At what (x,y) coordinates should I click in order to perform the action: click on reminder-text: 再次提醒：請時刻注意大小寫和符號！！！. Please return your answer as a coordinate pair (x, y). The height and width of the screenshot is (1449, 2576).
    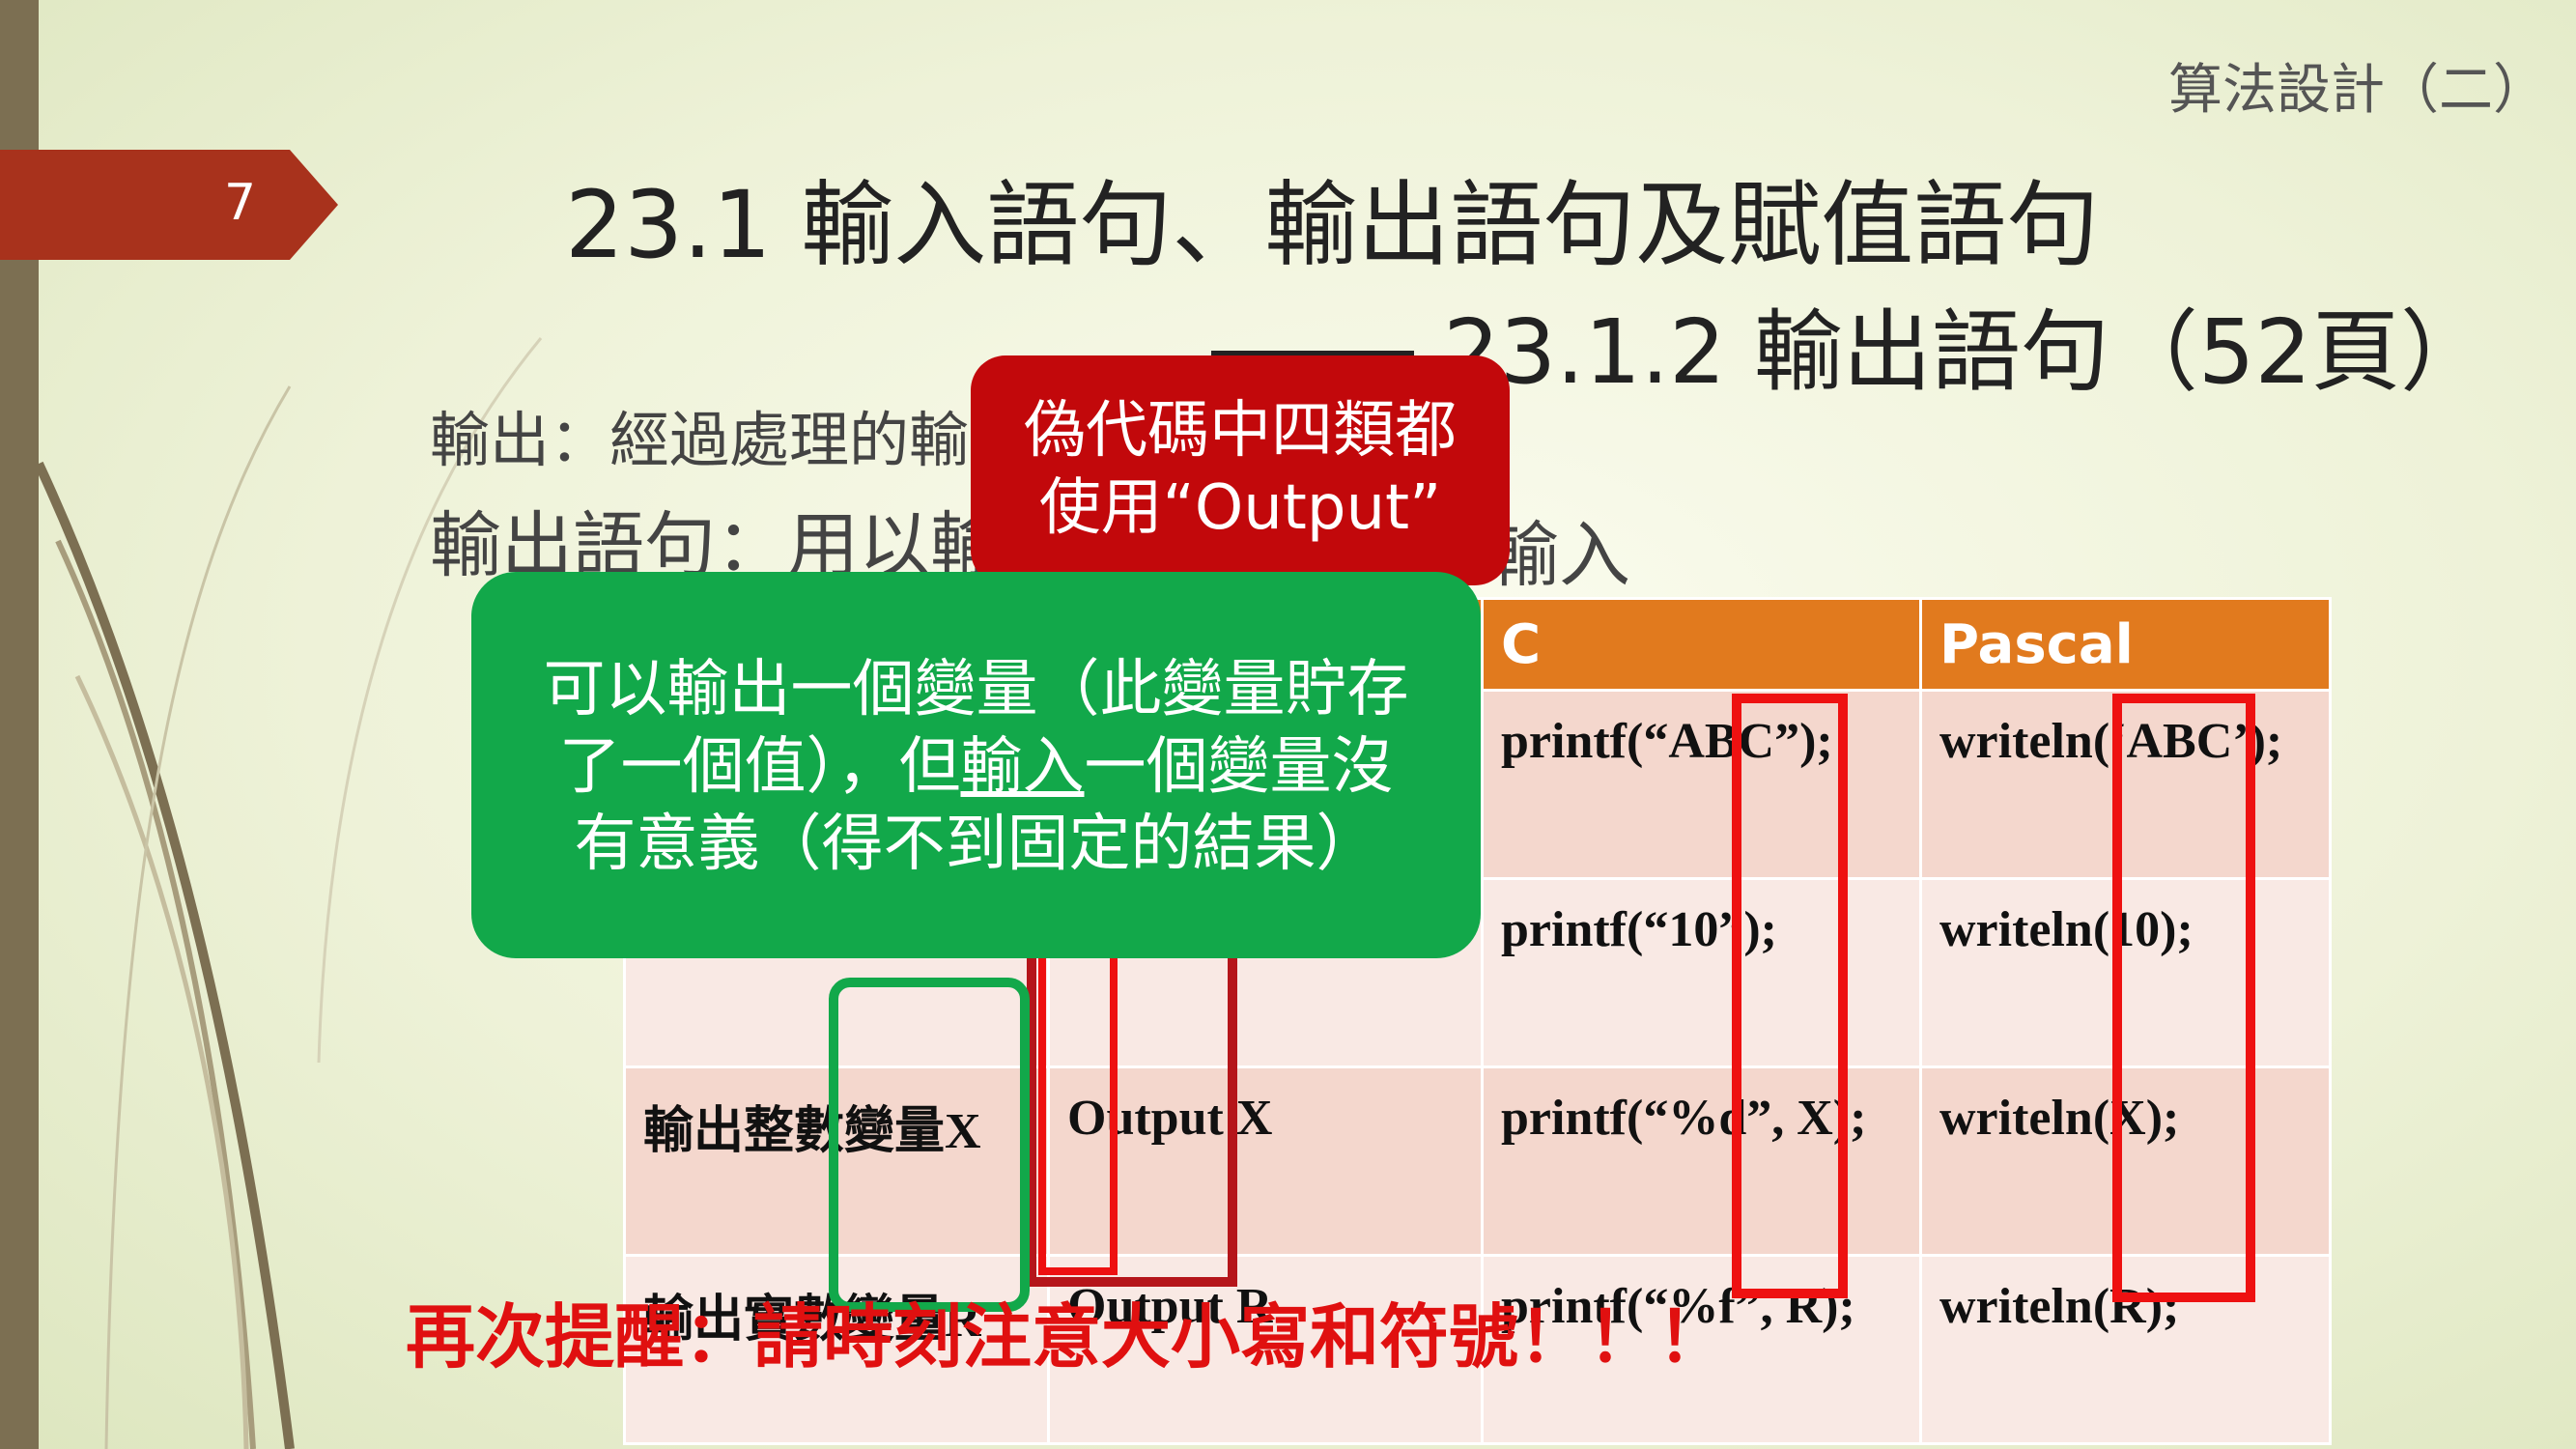
    Looking at the image, I should click on (1067, 1337).